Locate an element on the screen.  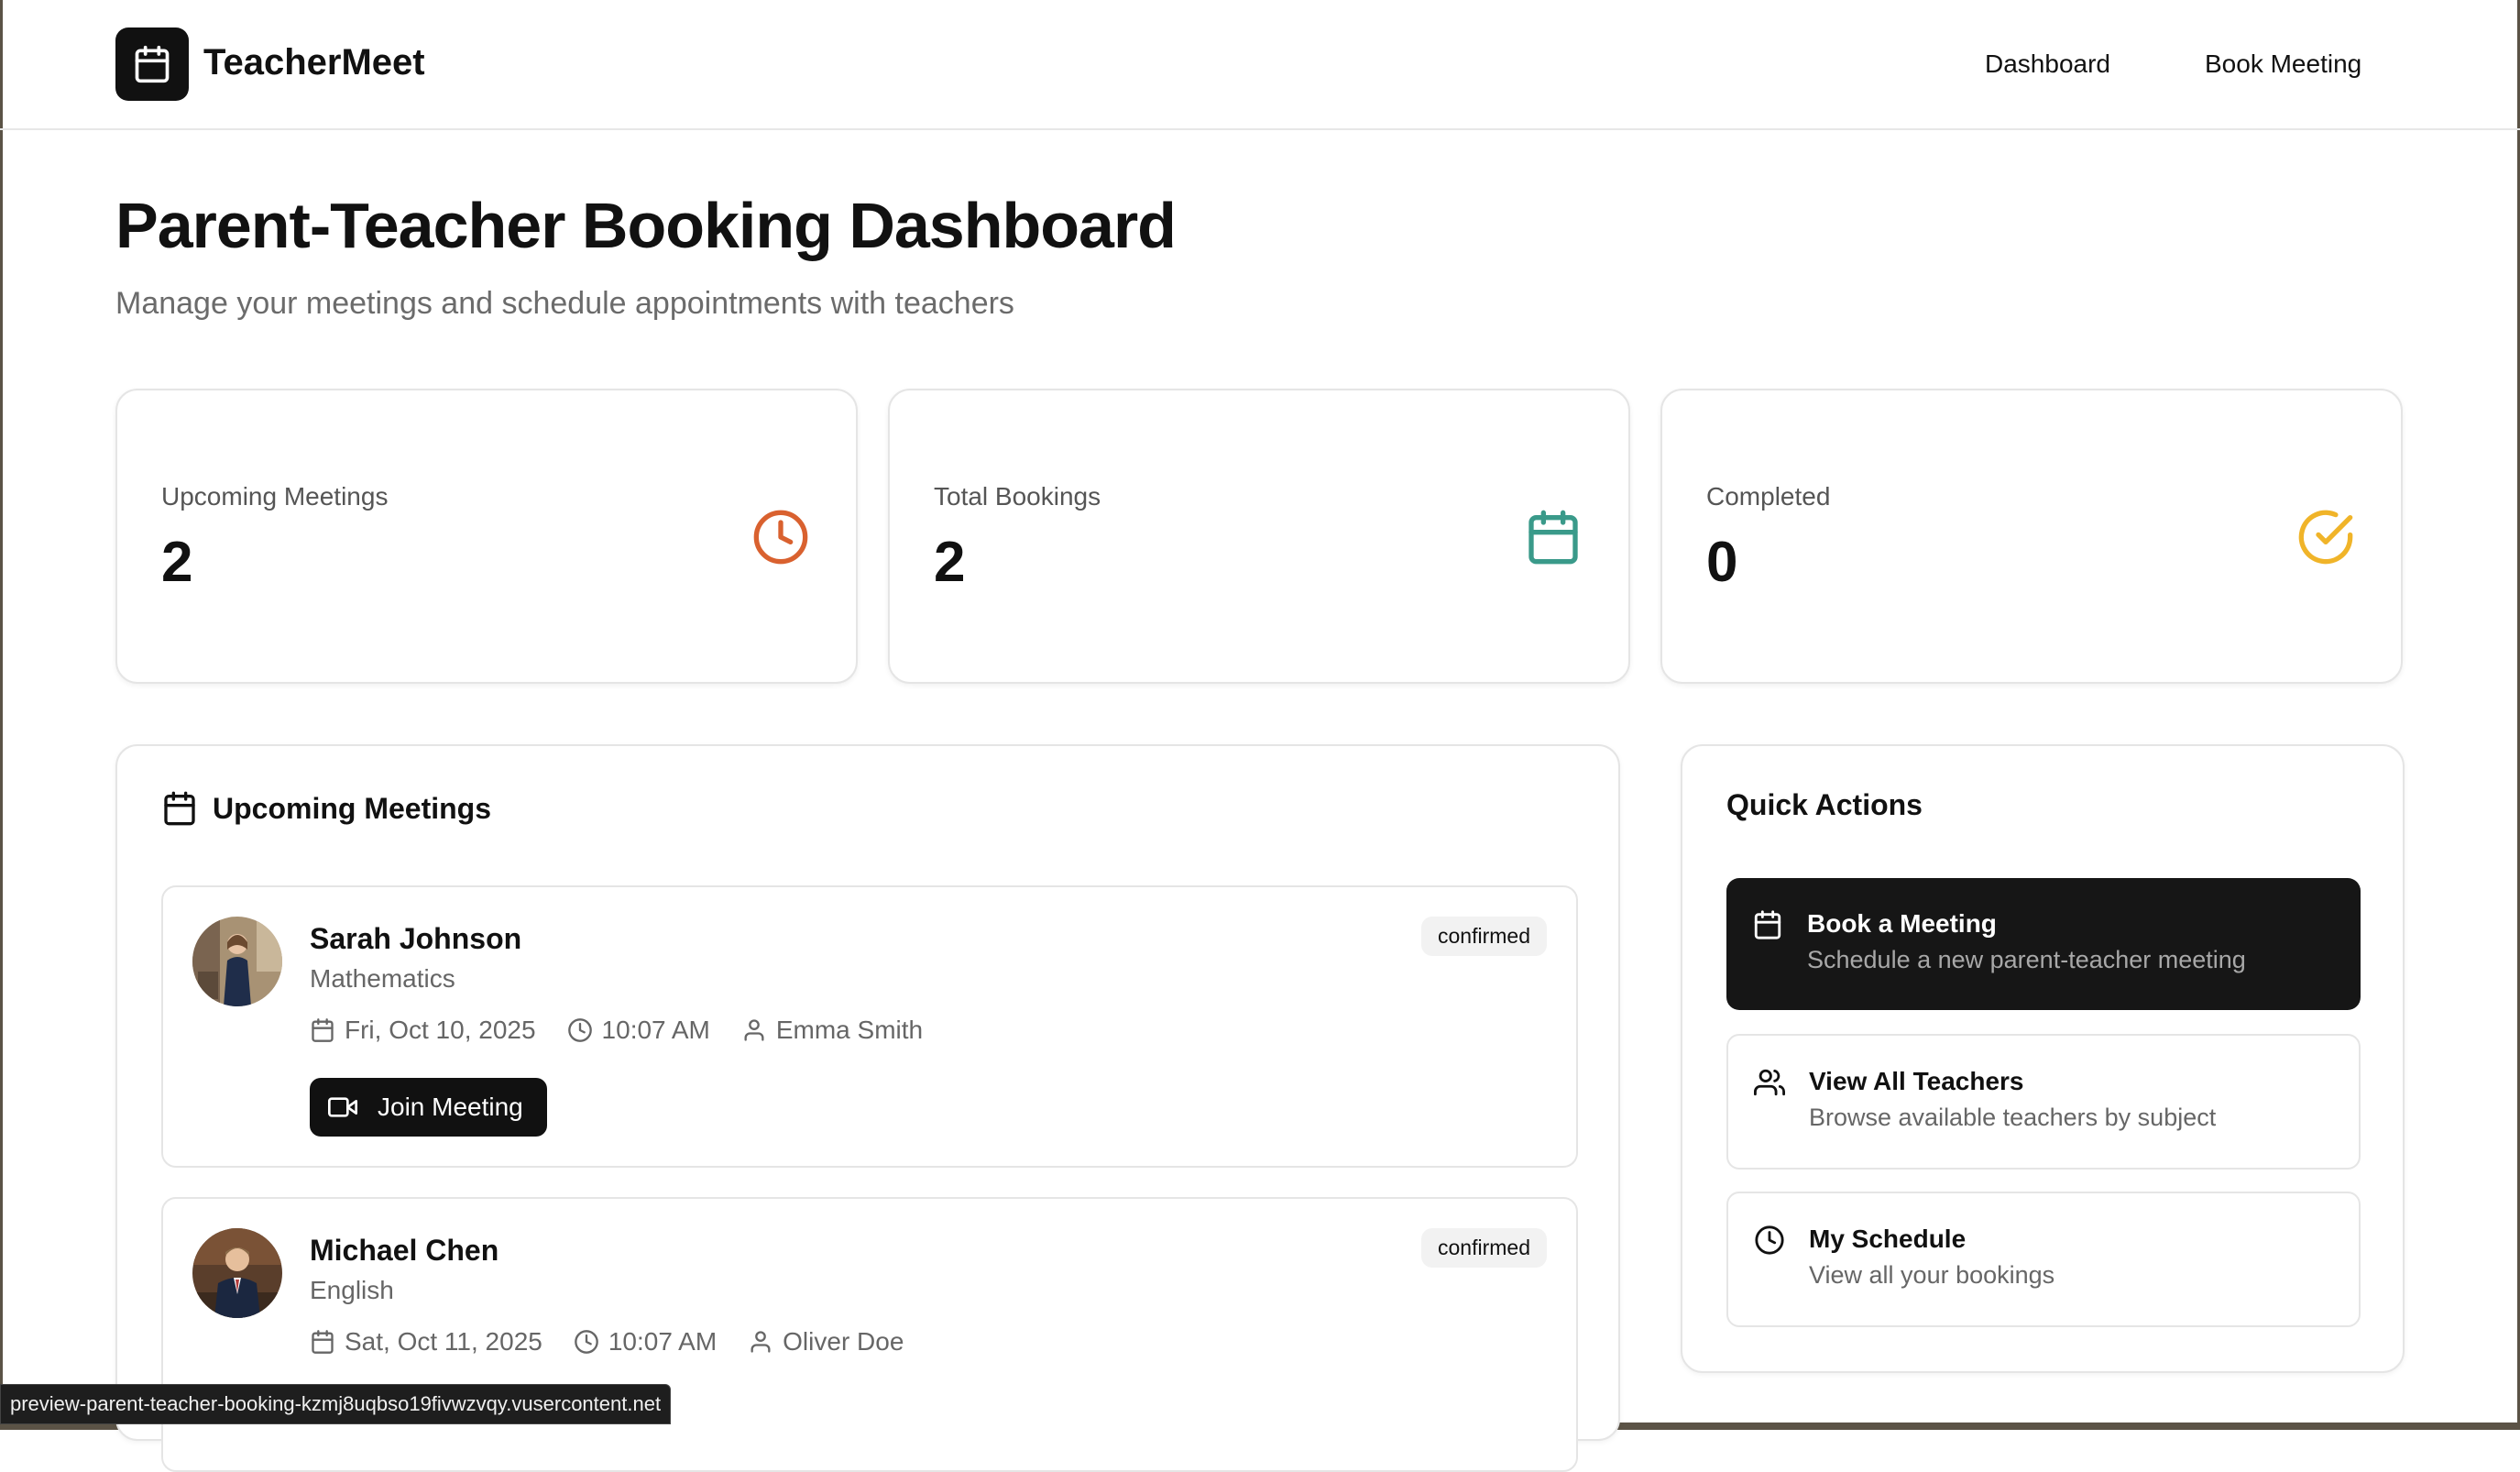
my-schedule-action: My Schedule View all your bookings is located at coordinates (2043, 1259).